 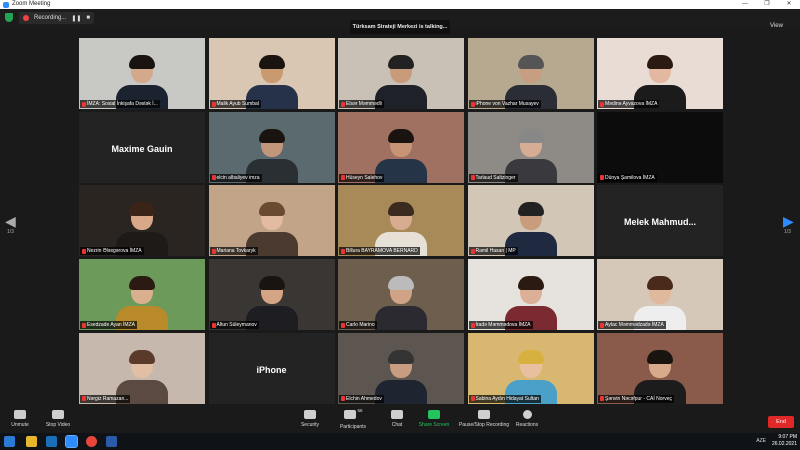 I want to click on participant-tile: Sabina Aydın Hidayat Sultan, so click(x=530, y=368).